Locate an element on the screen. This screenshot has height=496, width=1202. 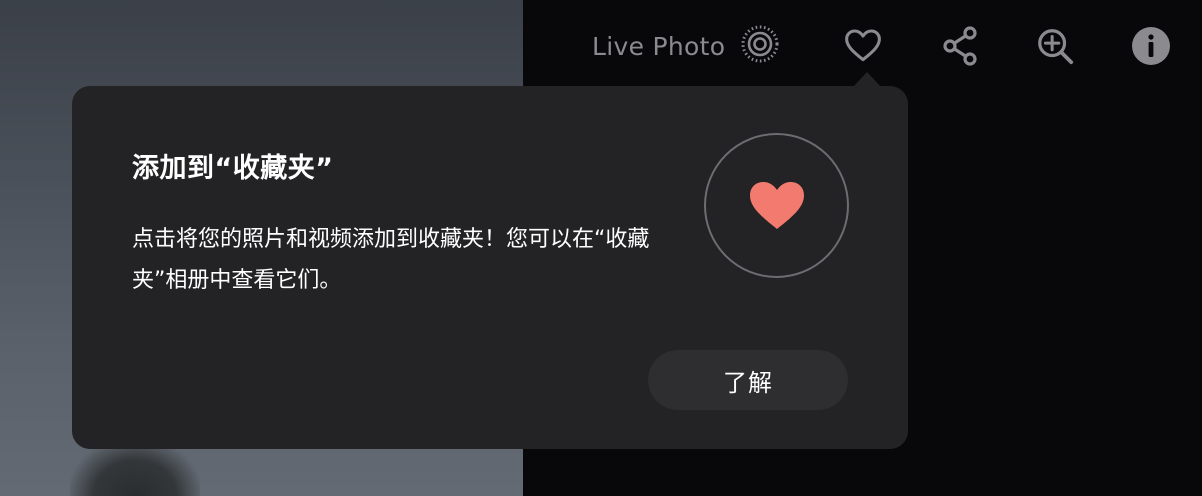
popover-arrow is located at coordinates (867, 79).